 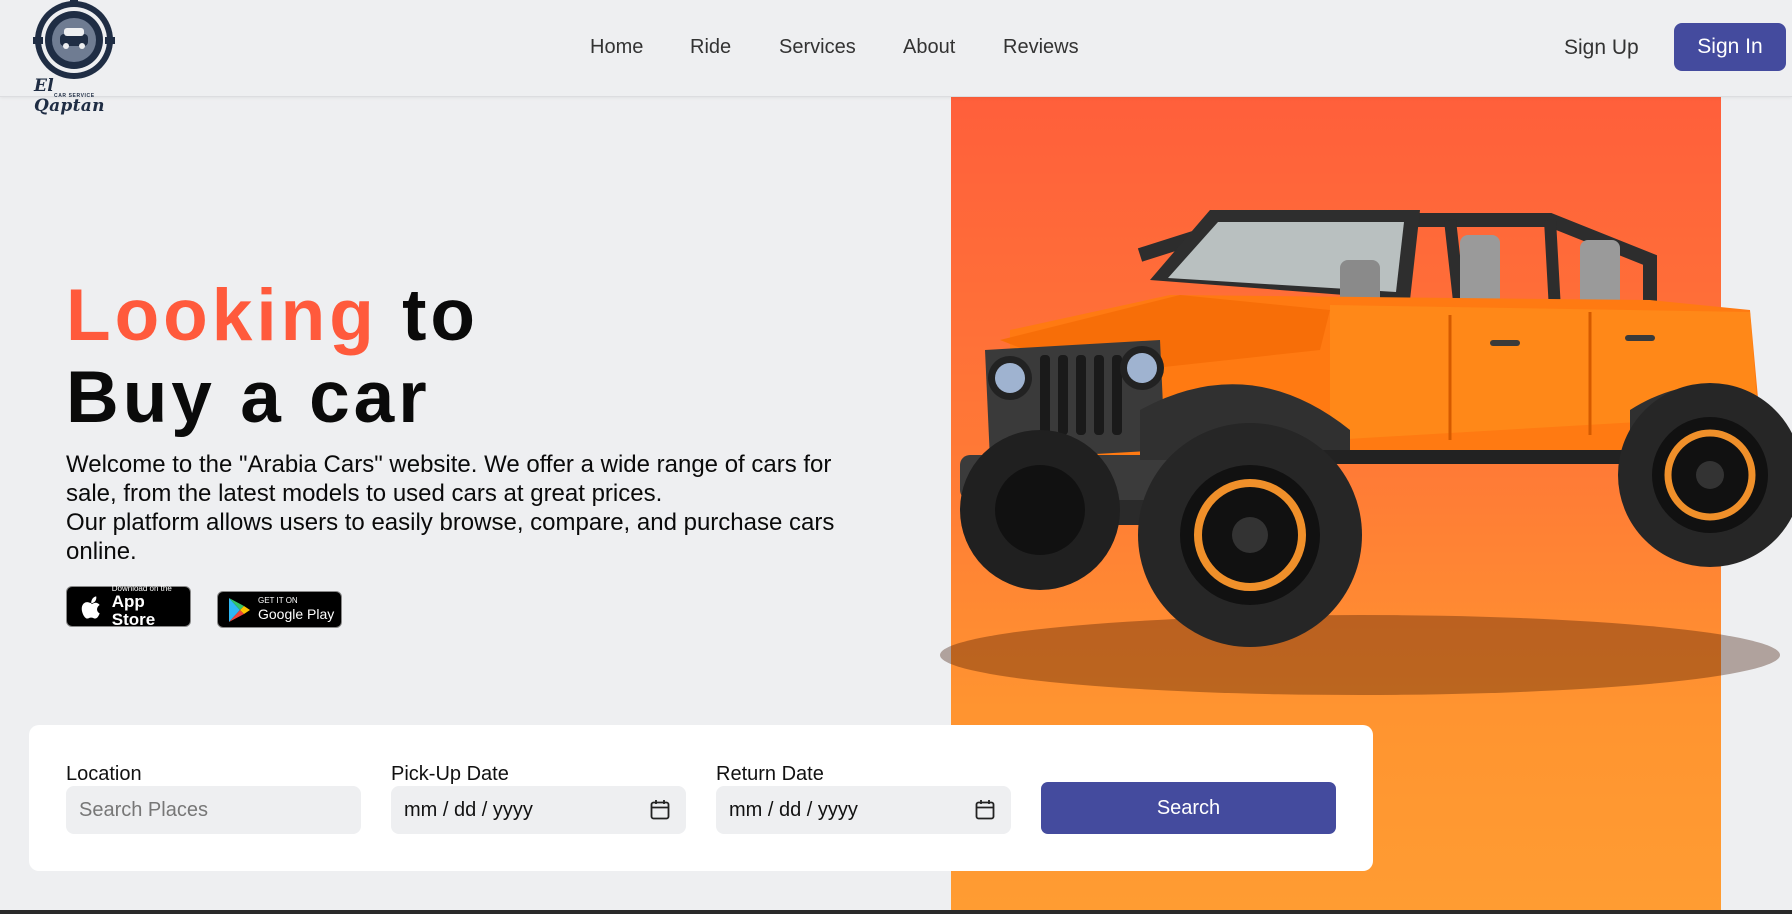 What do you see at coordinates (428, 315) in the screenshot?
I see `headline-rest: to` at bounding box center [428, 315].